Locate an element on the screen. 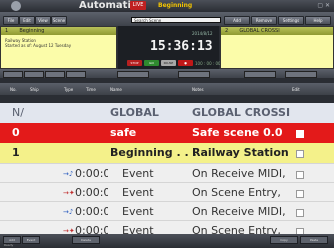  row-no: N/ is located at coordinates (18, 112).